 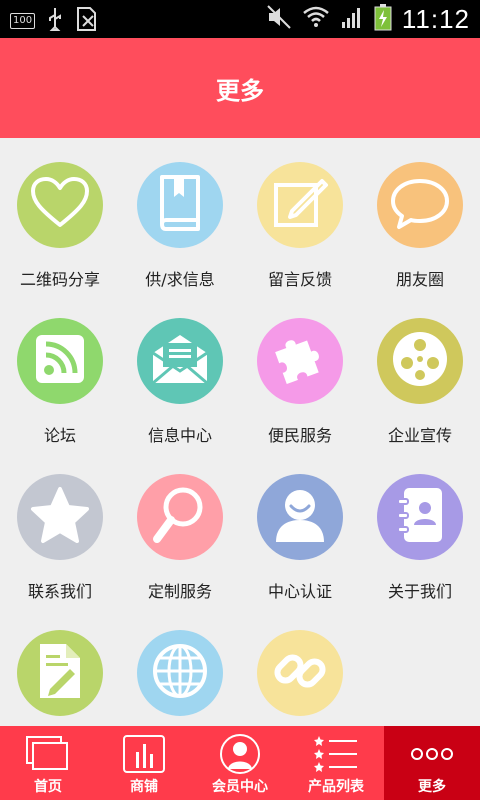 I want to click on film-reel-icon, so click(x=420, y=361).